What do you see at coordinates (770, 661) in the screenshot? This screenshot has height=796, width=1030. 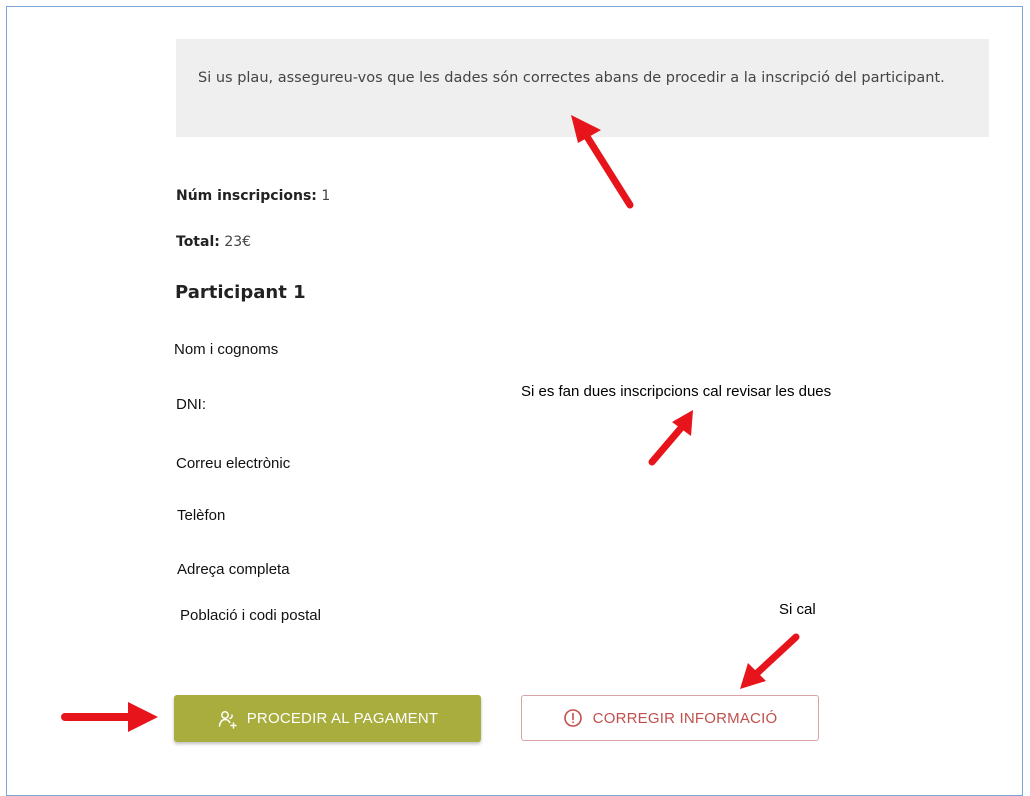 I see `arrow-to-correct-button` at bounding box center [770, 661].